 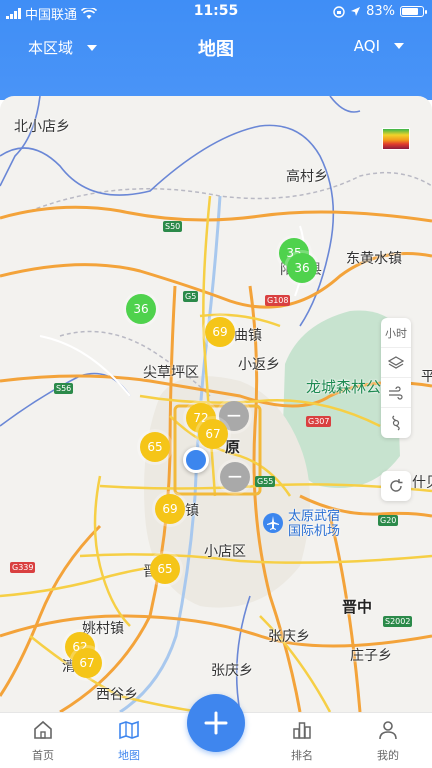 I want to click on region-selector: 本区域, so click(x=63, y=47).